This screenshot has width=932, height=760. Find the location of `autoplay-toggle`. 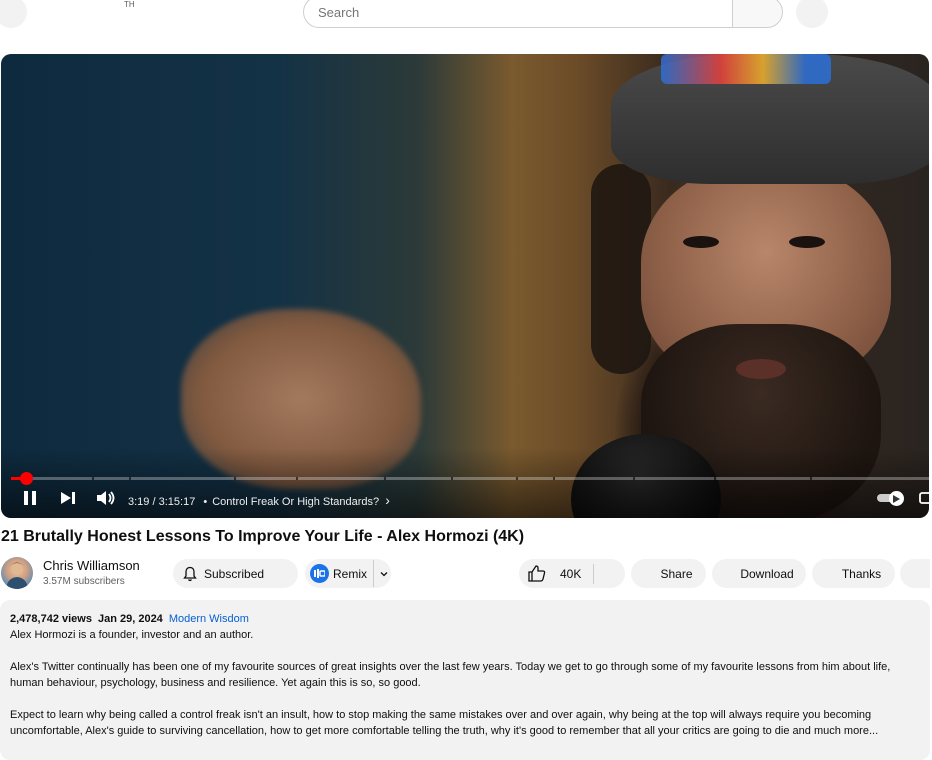

autoplay-toggle is located at coordinates (891, 498).